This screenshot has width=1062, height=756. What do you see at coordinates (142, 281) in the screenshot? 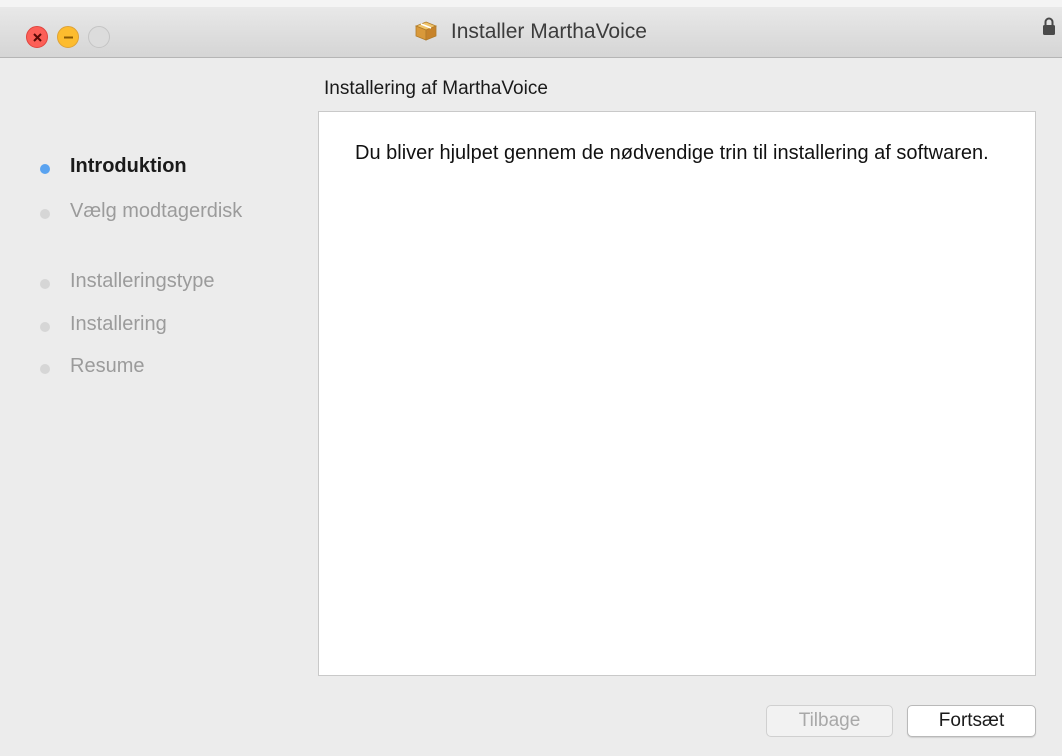
I see `step-label: Installeringstype` at bounding box center [142, 281].